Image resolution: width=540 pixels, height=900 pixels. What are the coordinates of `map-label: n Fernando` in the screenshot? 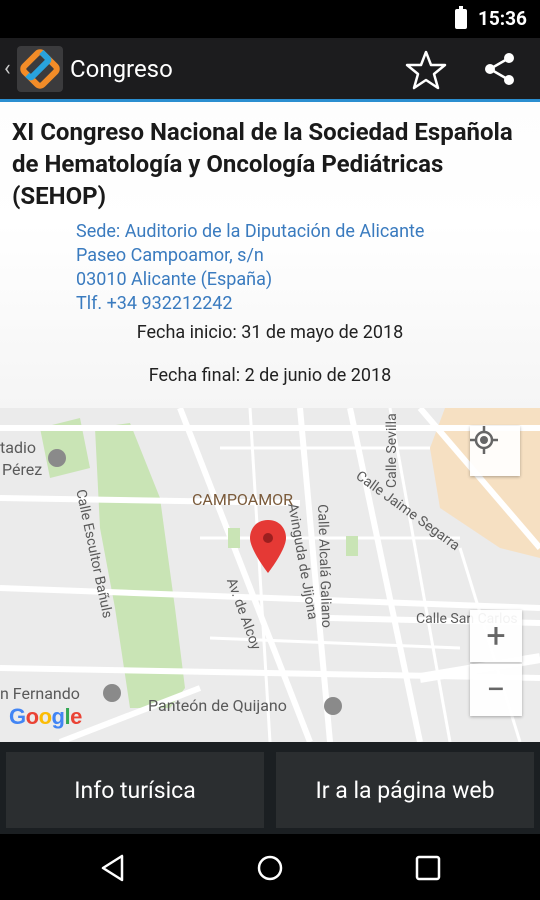 It's located at (40, 693).